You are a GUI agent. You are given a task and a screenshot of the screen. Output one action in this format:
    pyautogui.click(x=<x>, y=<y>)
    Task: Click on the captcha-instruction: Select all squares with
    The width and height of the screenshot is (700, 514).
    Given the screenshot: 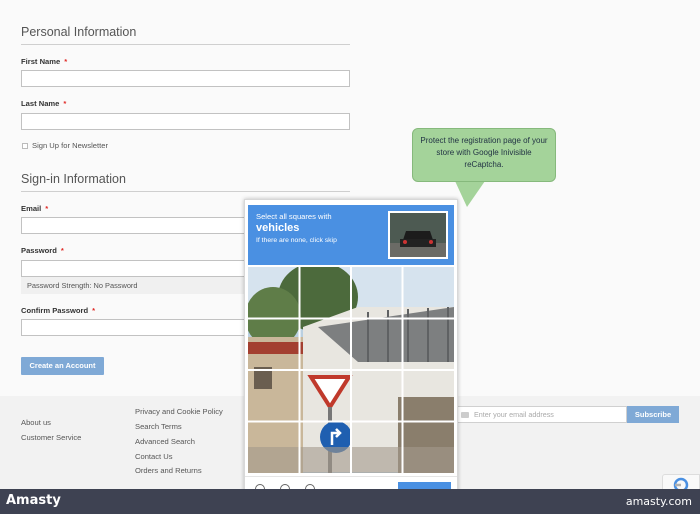 What is the action you would take?
    pyautogui.click(x=294, y=216)
    